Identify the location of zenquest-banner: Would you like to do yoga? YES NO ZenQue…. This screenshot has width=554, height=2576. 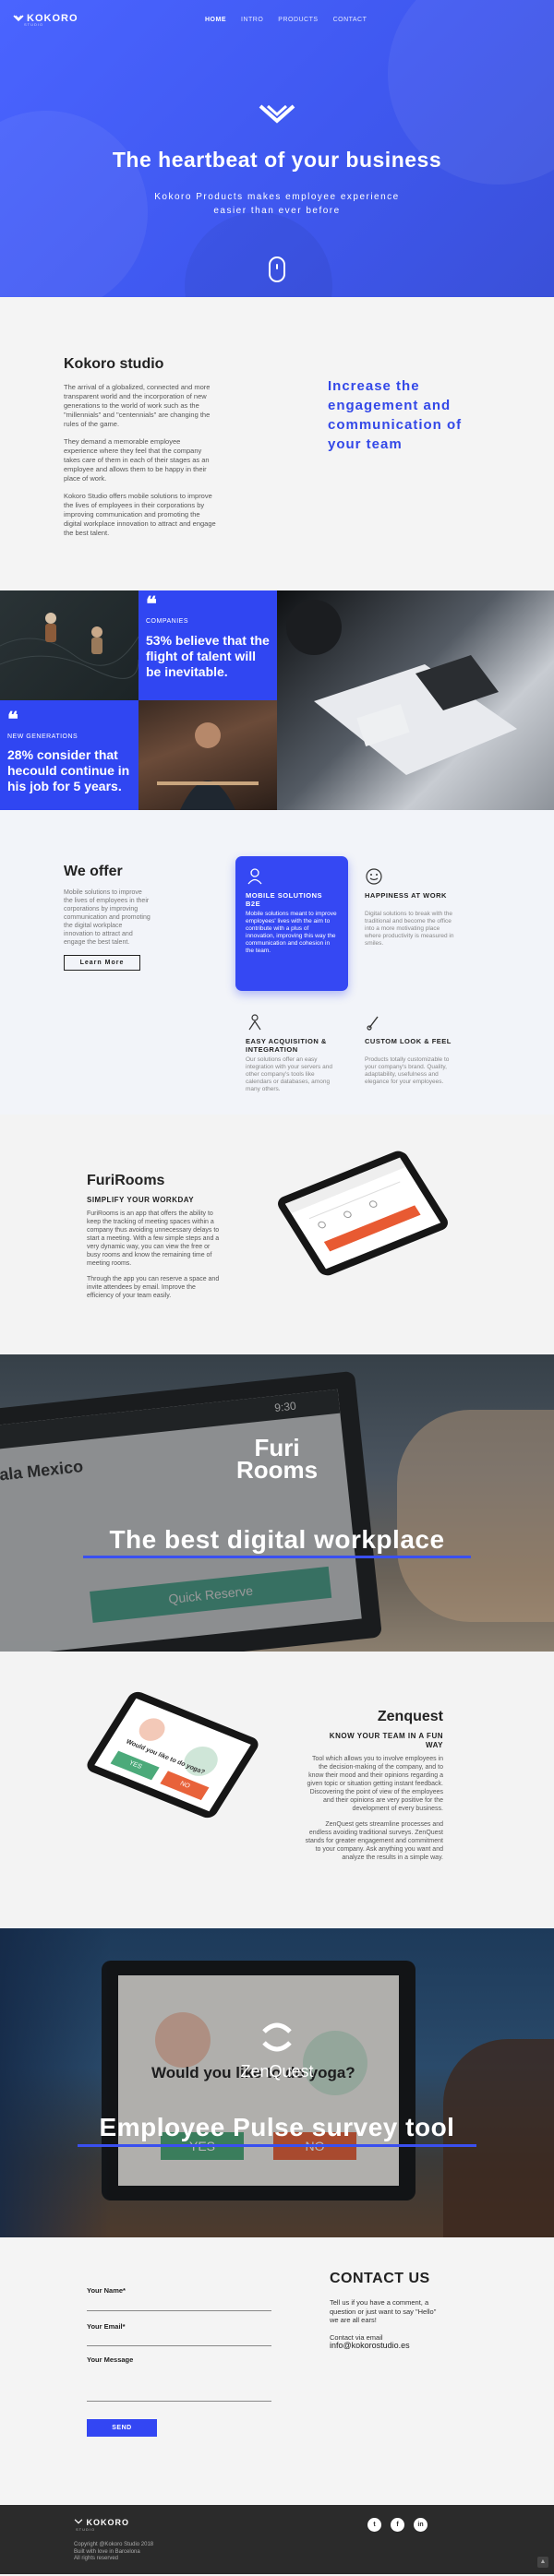
(277, 2083).